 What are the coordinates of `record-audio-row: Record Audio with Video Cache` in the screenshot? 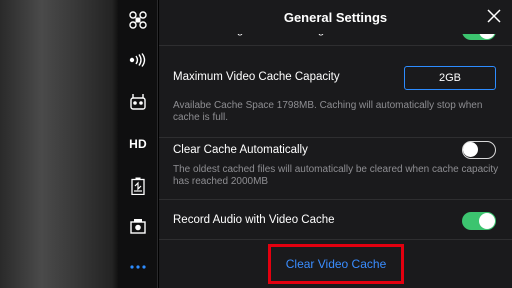 It's located at (335, 220).